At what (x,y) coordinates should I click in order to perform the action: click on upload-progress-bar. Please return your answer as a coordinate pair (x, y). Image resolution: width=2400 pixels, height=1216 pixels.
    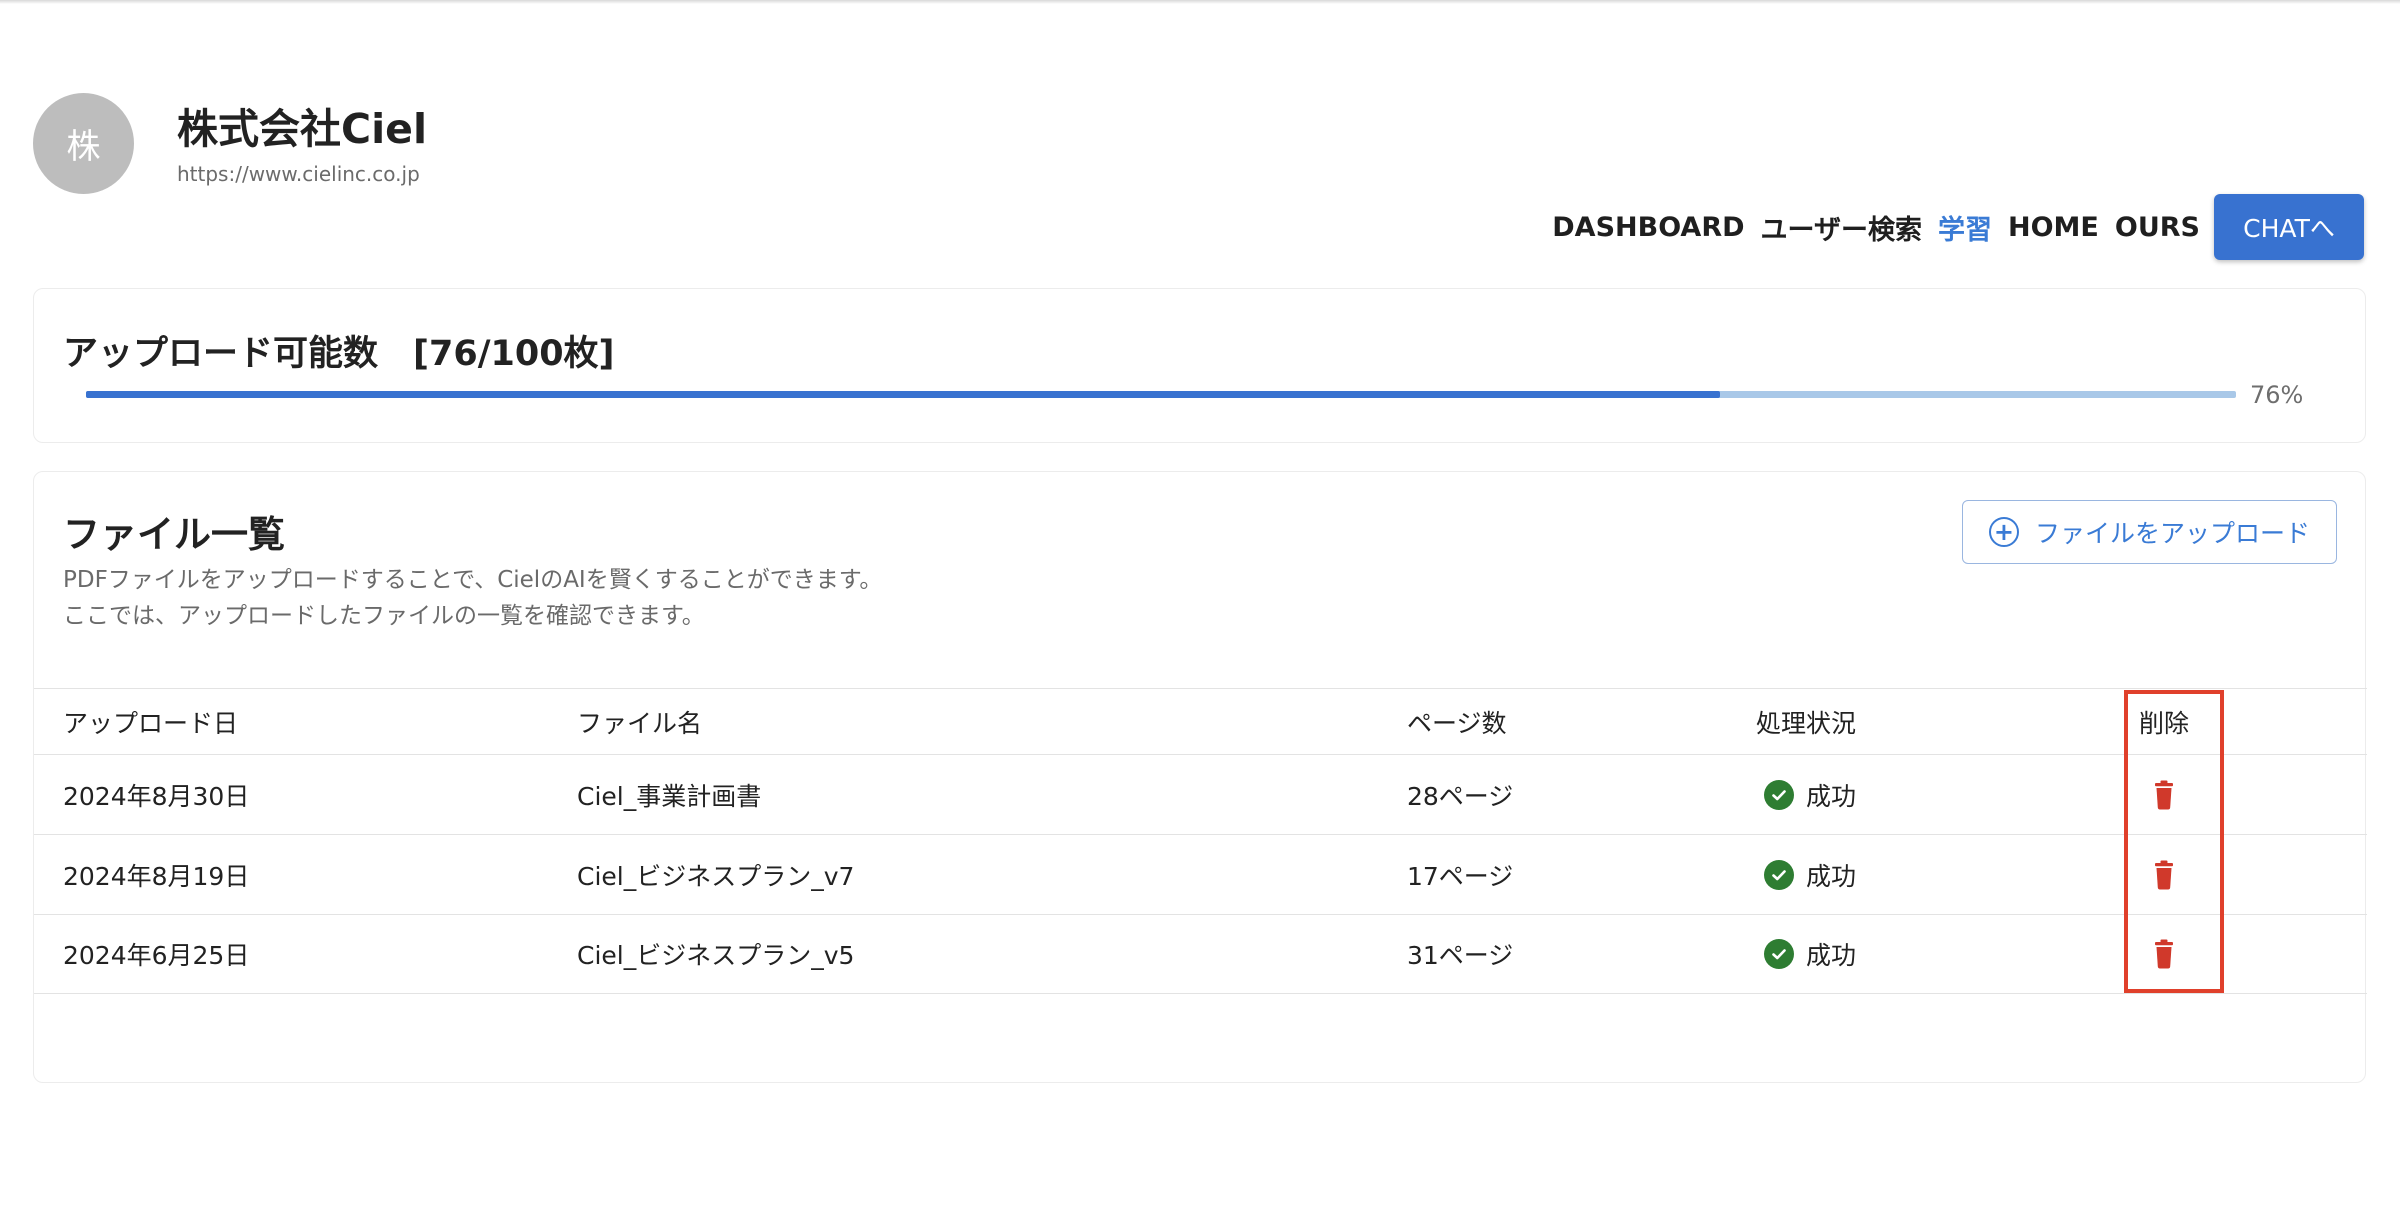
    Looking at the image, I should click on (1161, 394).